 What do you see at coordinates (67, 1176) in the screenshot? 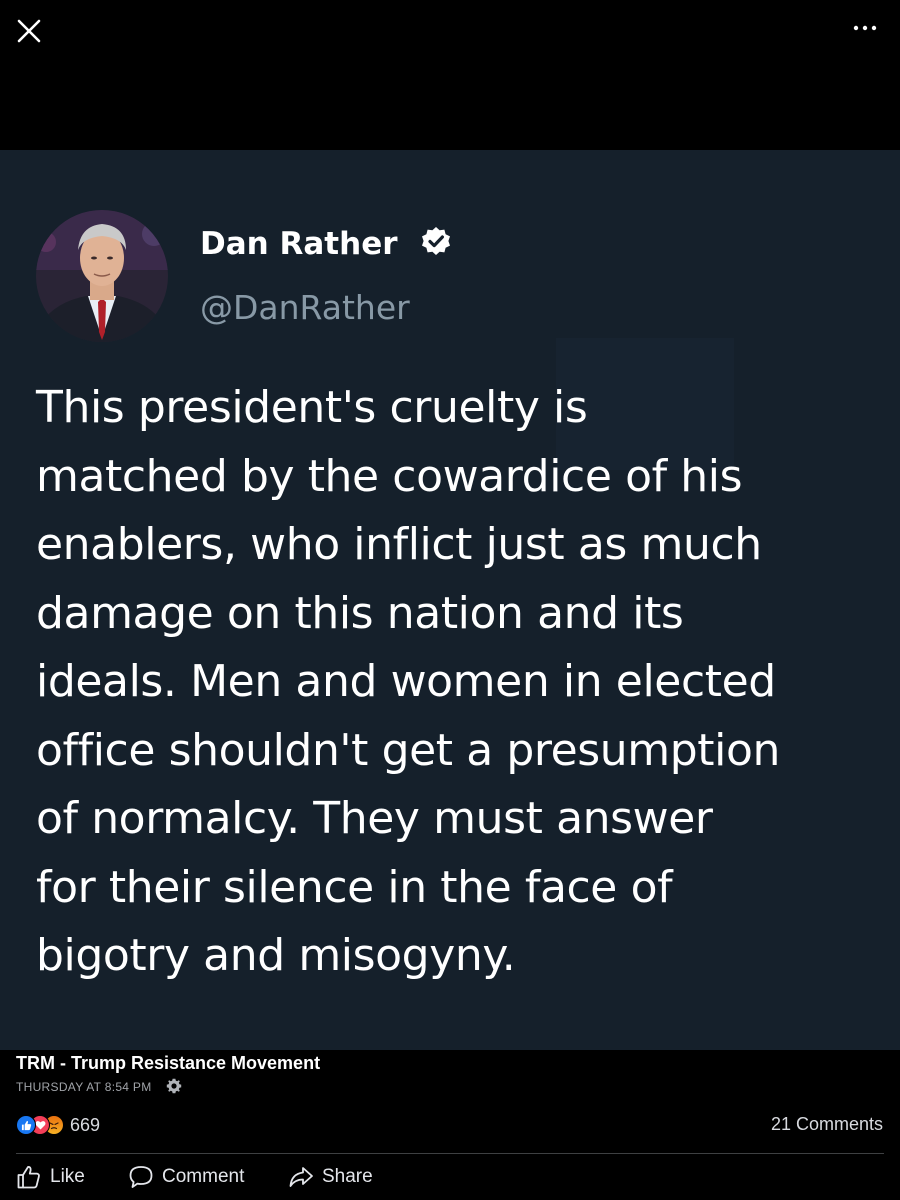
I see `like-button-label: Like` at bounding box center [67, 1176].